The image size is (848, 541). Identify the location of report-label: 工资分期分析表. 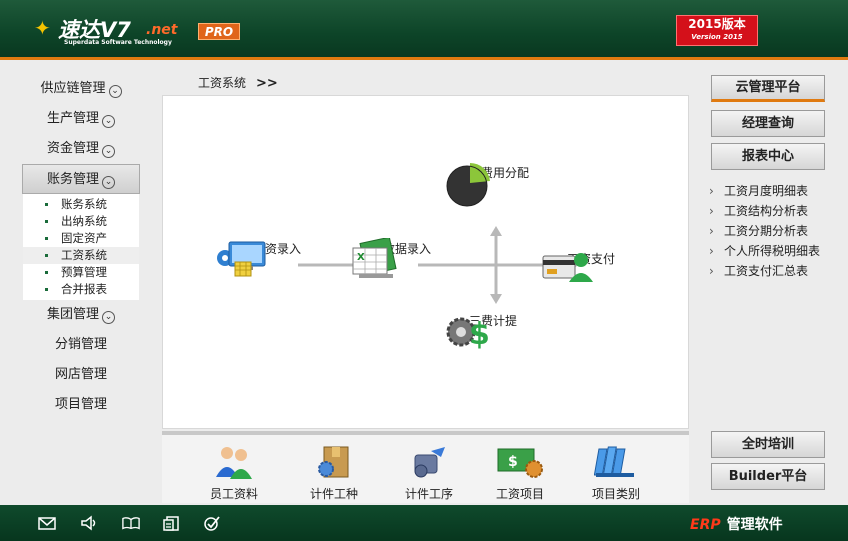
(766, 231).